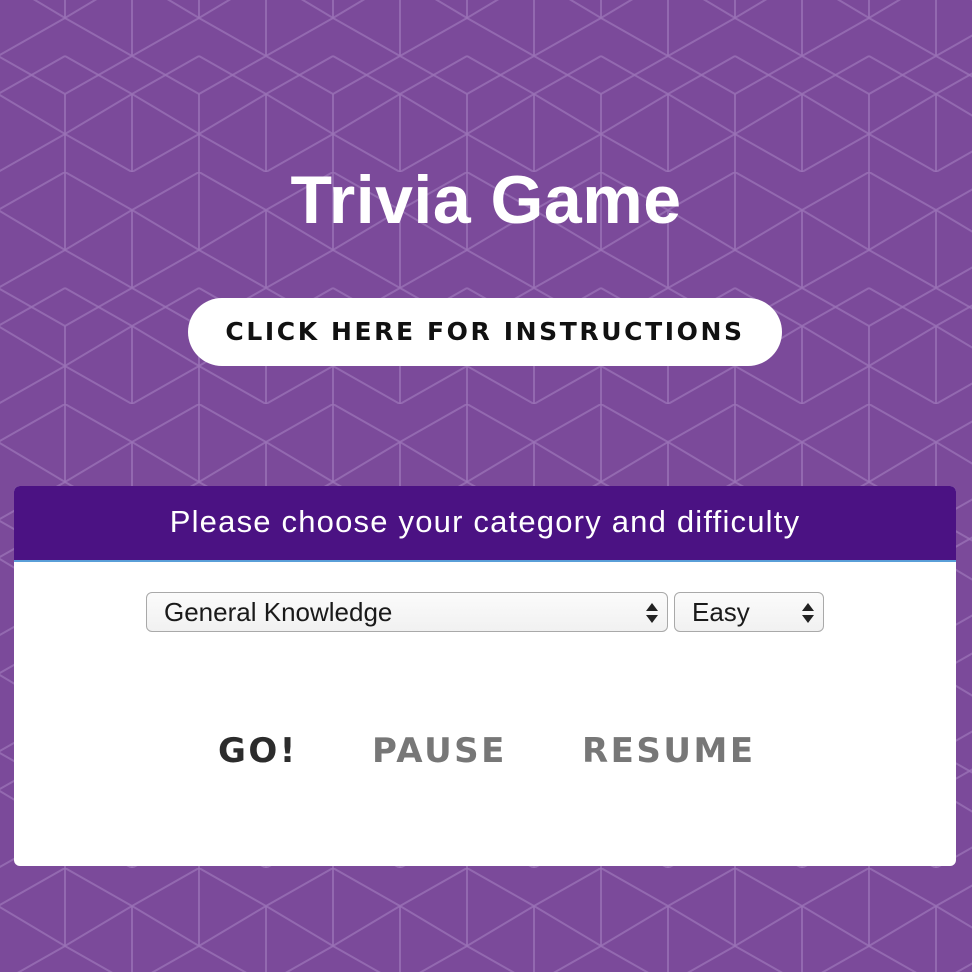 Image resolution: width=972 pixels, height=972 pixels. Describe the element at coordinates (669, 751) in the screenshot. I see `resume-button: RESUME` at that location.